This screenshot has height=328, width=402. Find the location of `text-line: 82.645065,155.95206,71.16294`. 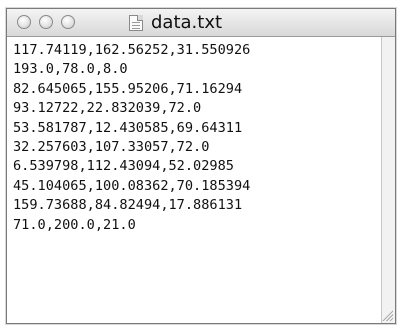

text-line: 82.645065,155.95206,71.16294 is located at coordinates (128, 88).